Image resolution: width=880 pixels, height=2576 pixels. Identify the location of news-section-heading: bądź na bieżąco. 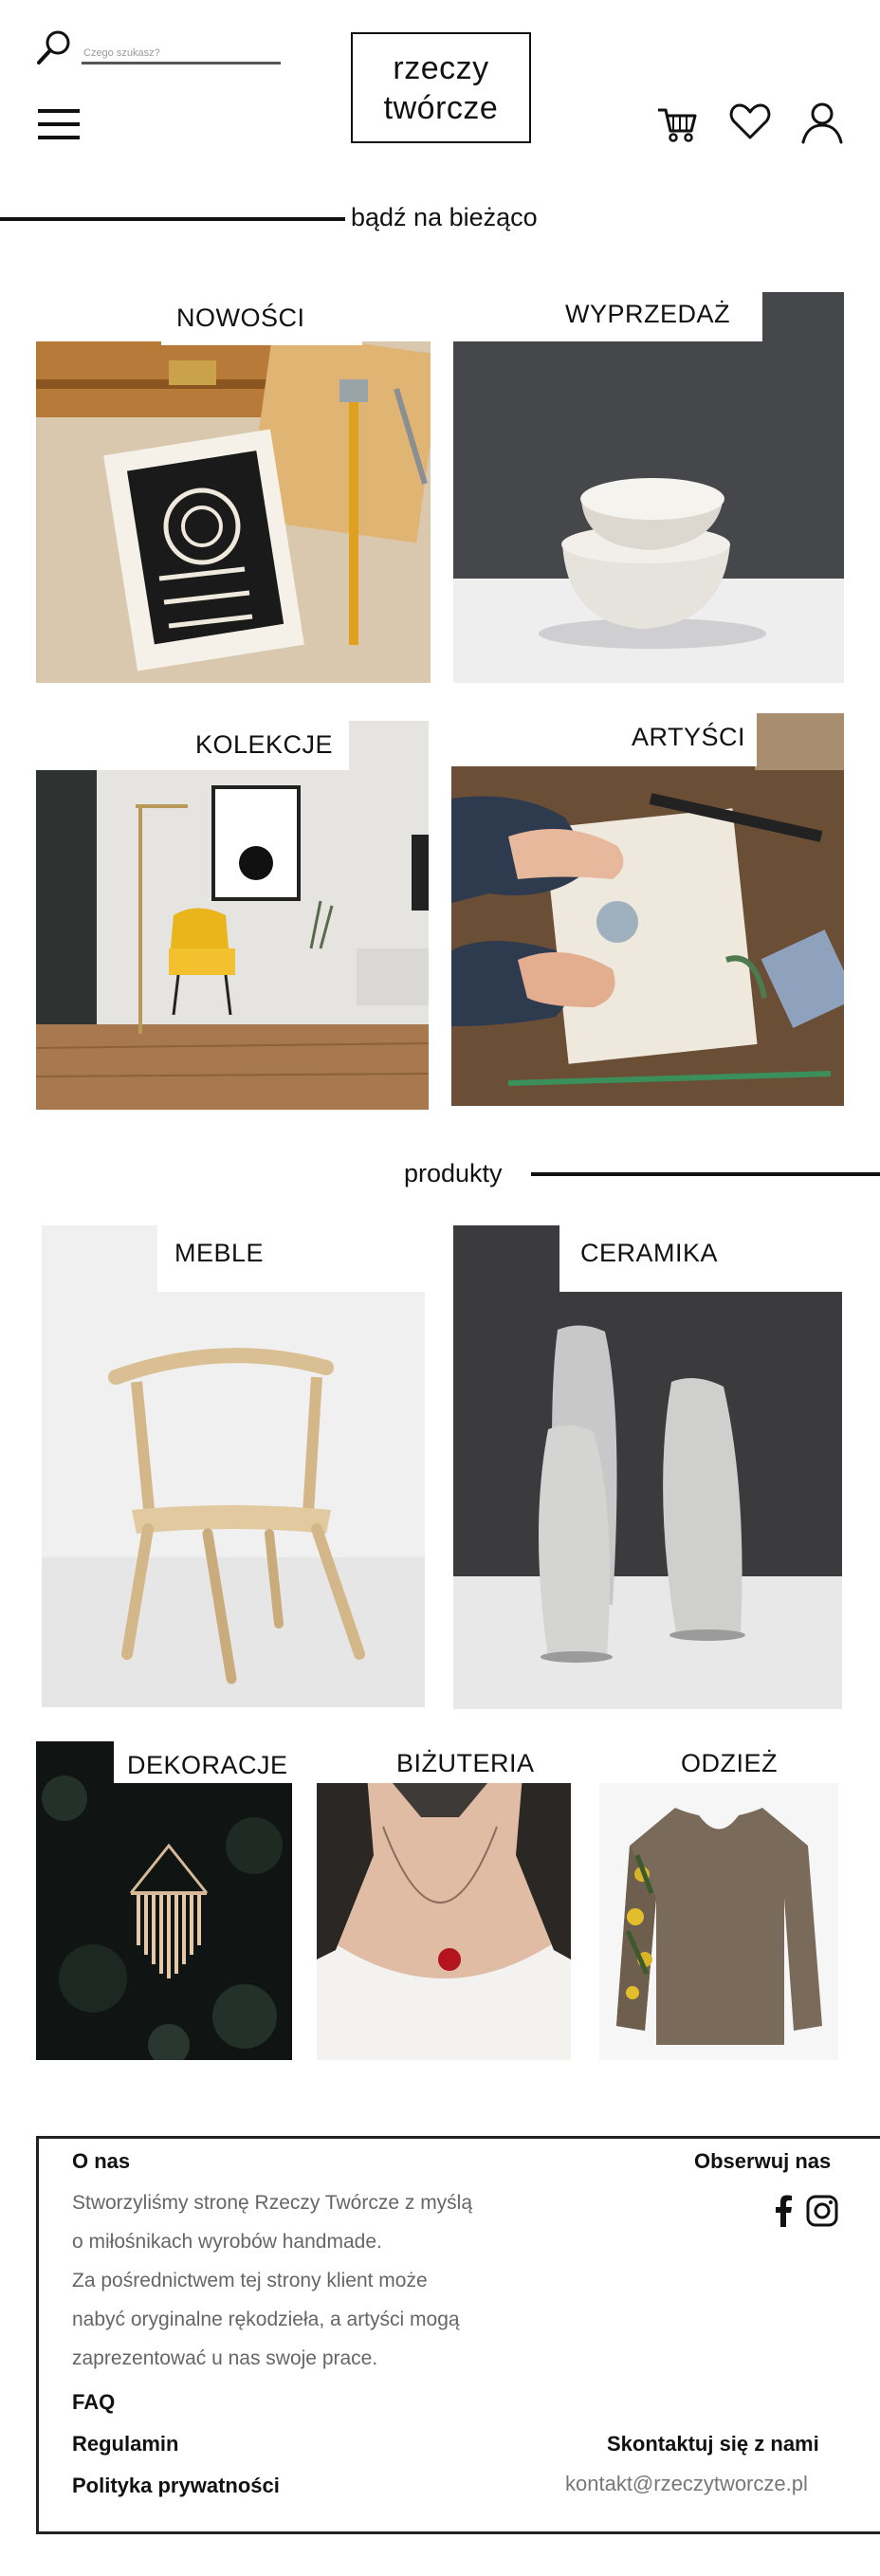
(444, 217).